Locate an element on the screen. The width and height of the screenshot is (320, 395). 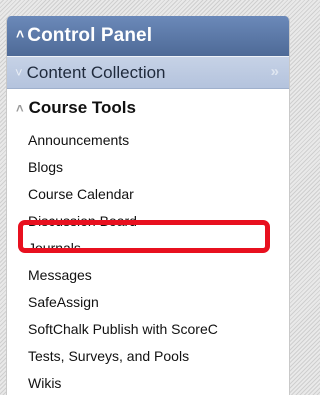
course-tool-safeassign: SafeAssign is located at coordinates (158, 302).